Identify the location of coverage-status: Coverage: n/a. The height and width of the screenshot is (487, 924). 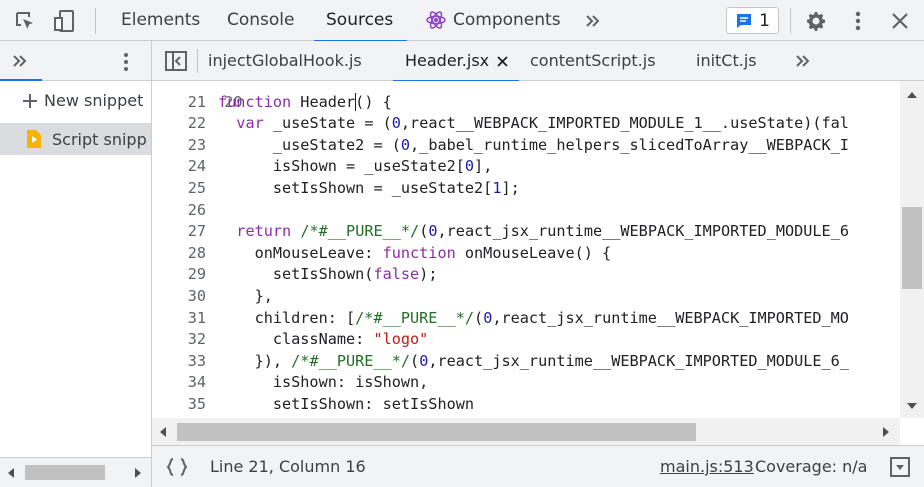
(811, 466).